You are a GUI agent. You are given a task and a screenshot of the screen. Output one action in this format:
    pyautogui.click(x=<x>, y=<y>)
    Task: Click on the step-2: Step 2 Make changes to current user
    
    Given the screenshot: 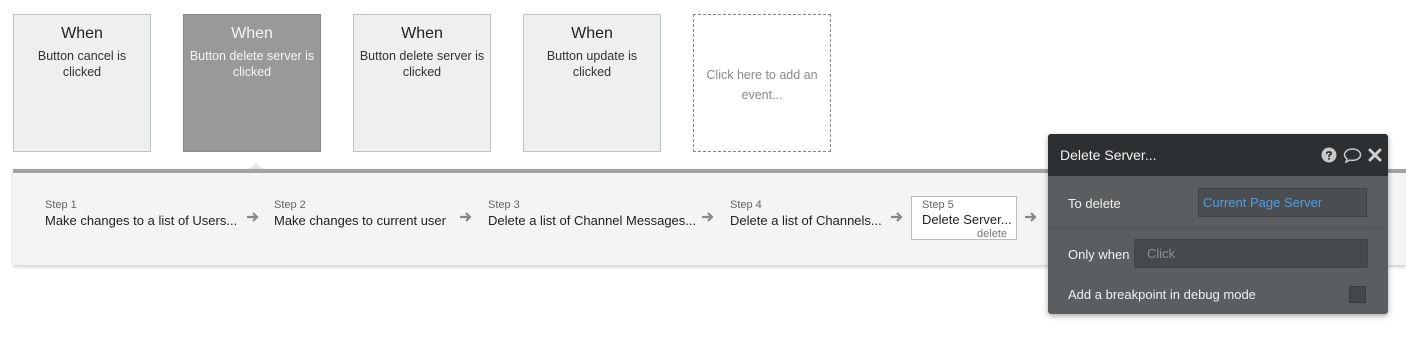 What is the action you would take?
    pyautogui.click(x=360, y=213)
    